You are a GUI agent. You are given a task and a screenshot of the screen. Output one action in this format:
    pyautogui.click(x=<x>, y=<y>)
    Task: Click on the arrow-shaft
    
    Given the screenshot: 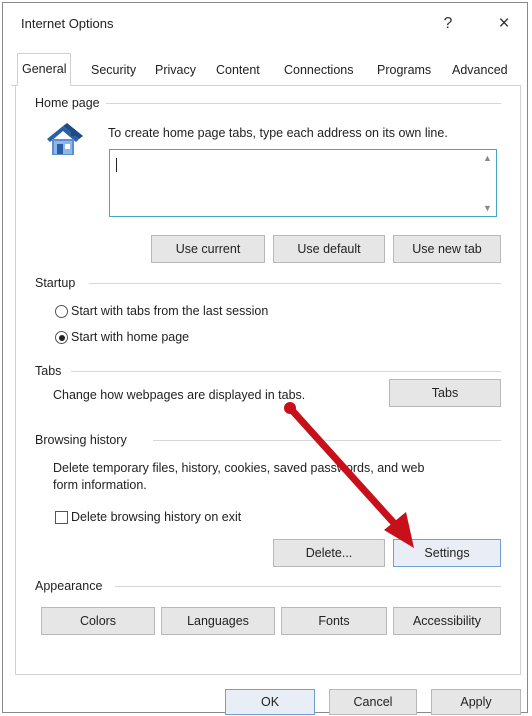 What is the action you would take?
    pyautogui.click(x=346, y=470)
    